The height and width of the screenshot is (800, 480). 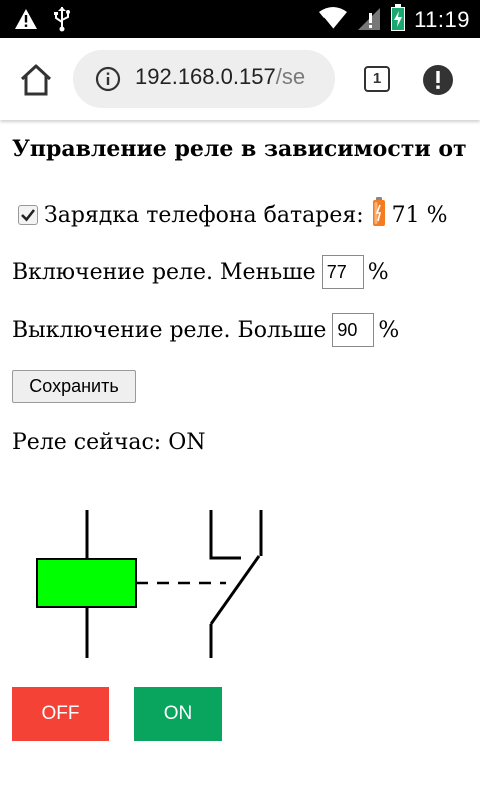 What do you see at coordinates (239, 149) in the screenshot?
I see `page-title: Управление реле в зависимости от` at bounding box center [239, 149].